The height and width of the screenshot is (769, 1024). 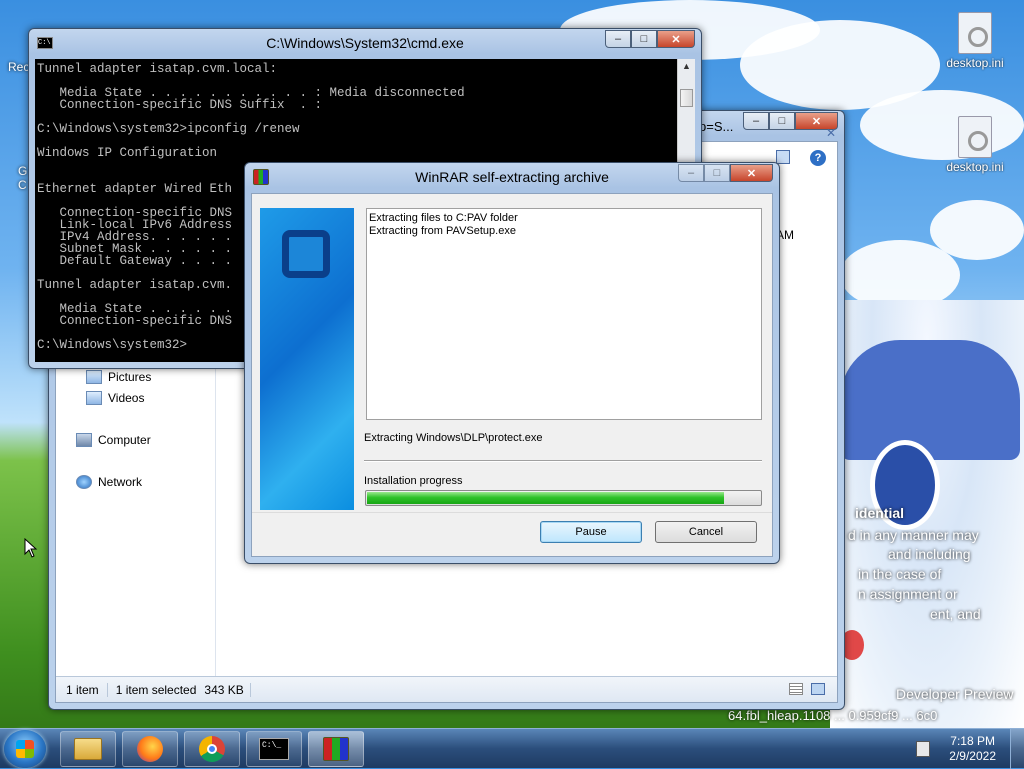 I want to click on wallpaper-text-1: idential, so click(x=880, y=513).